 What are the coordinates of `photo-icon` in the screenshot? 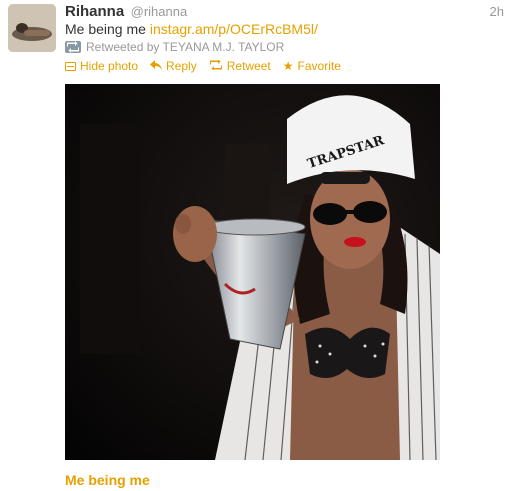 It's located at (70, 66).